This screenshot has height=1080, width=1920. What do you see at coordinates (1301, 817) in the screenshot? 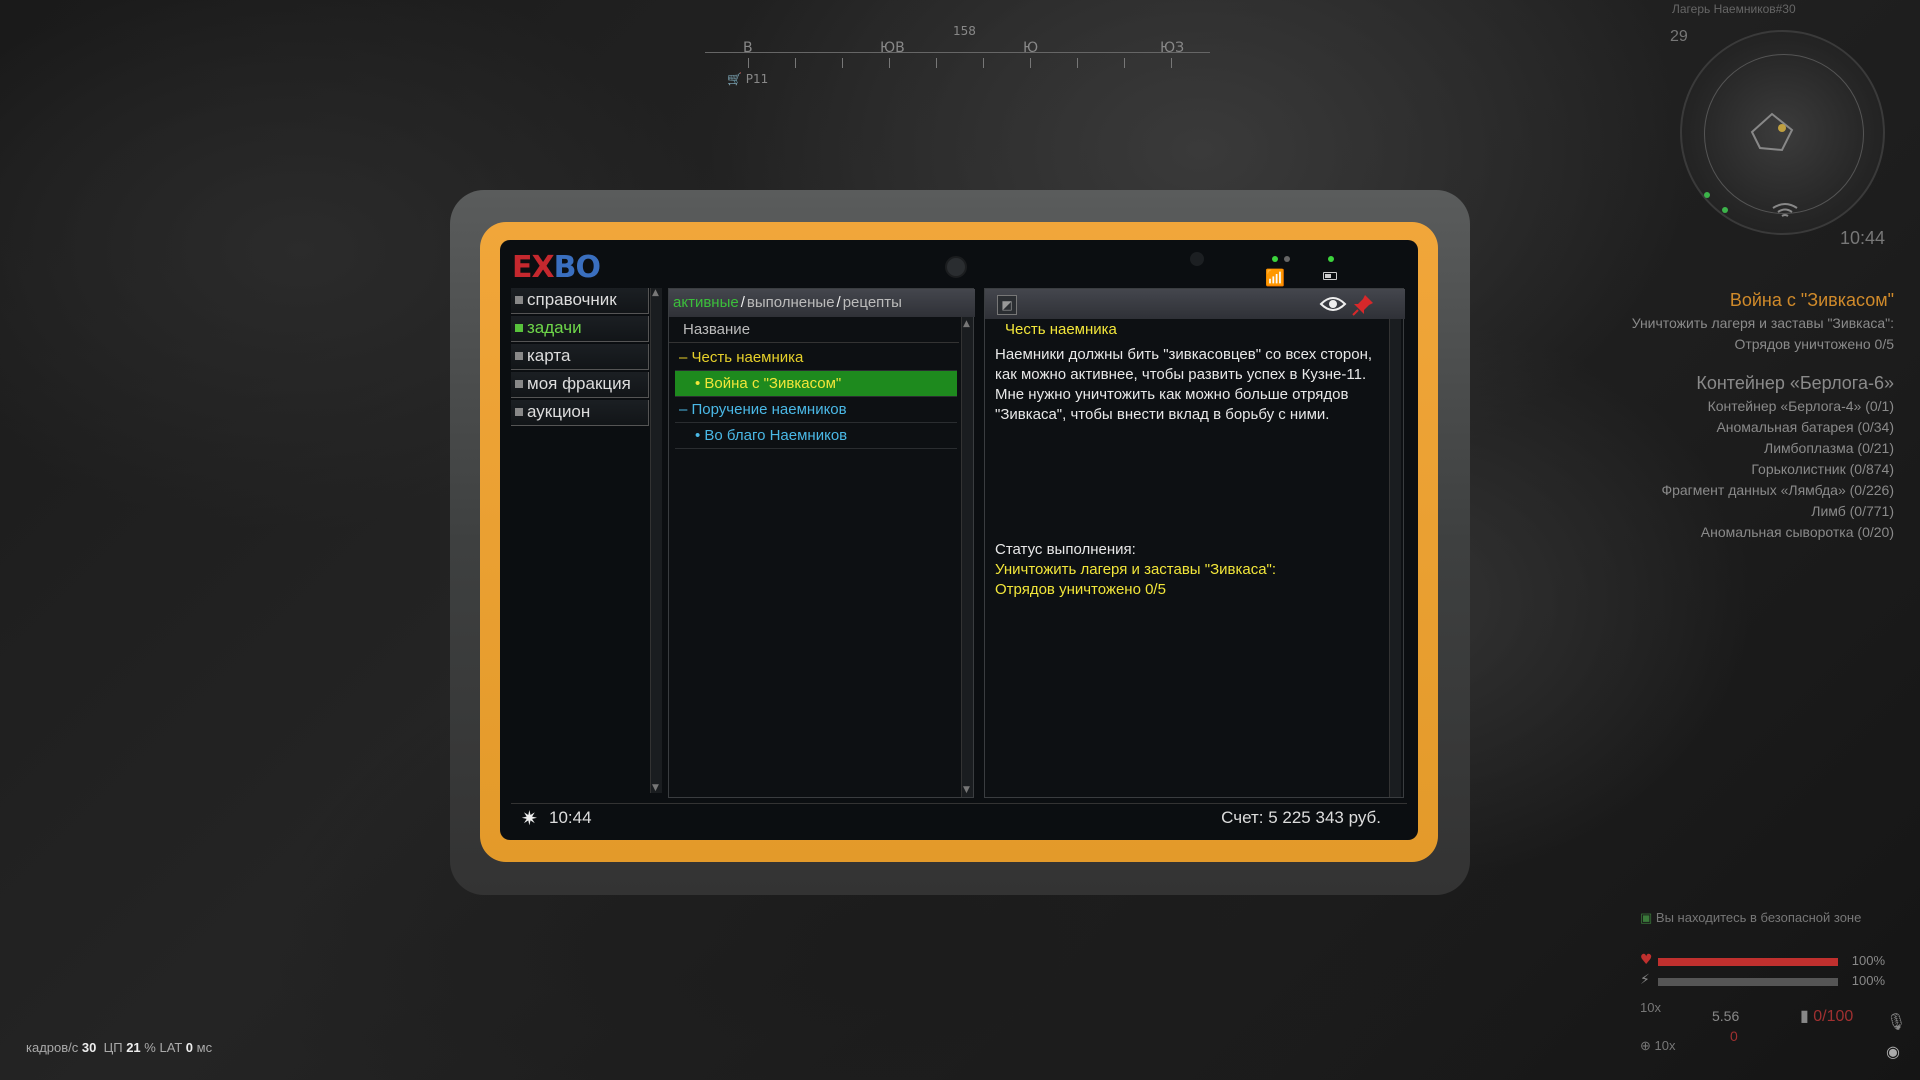
I see `account-balance: Счет: 5 225 343 руб.` at bounding box center [1301, 817].